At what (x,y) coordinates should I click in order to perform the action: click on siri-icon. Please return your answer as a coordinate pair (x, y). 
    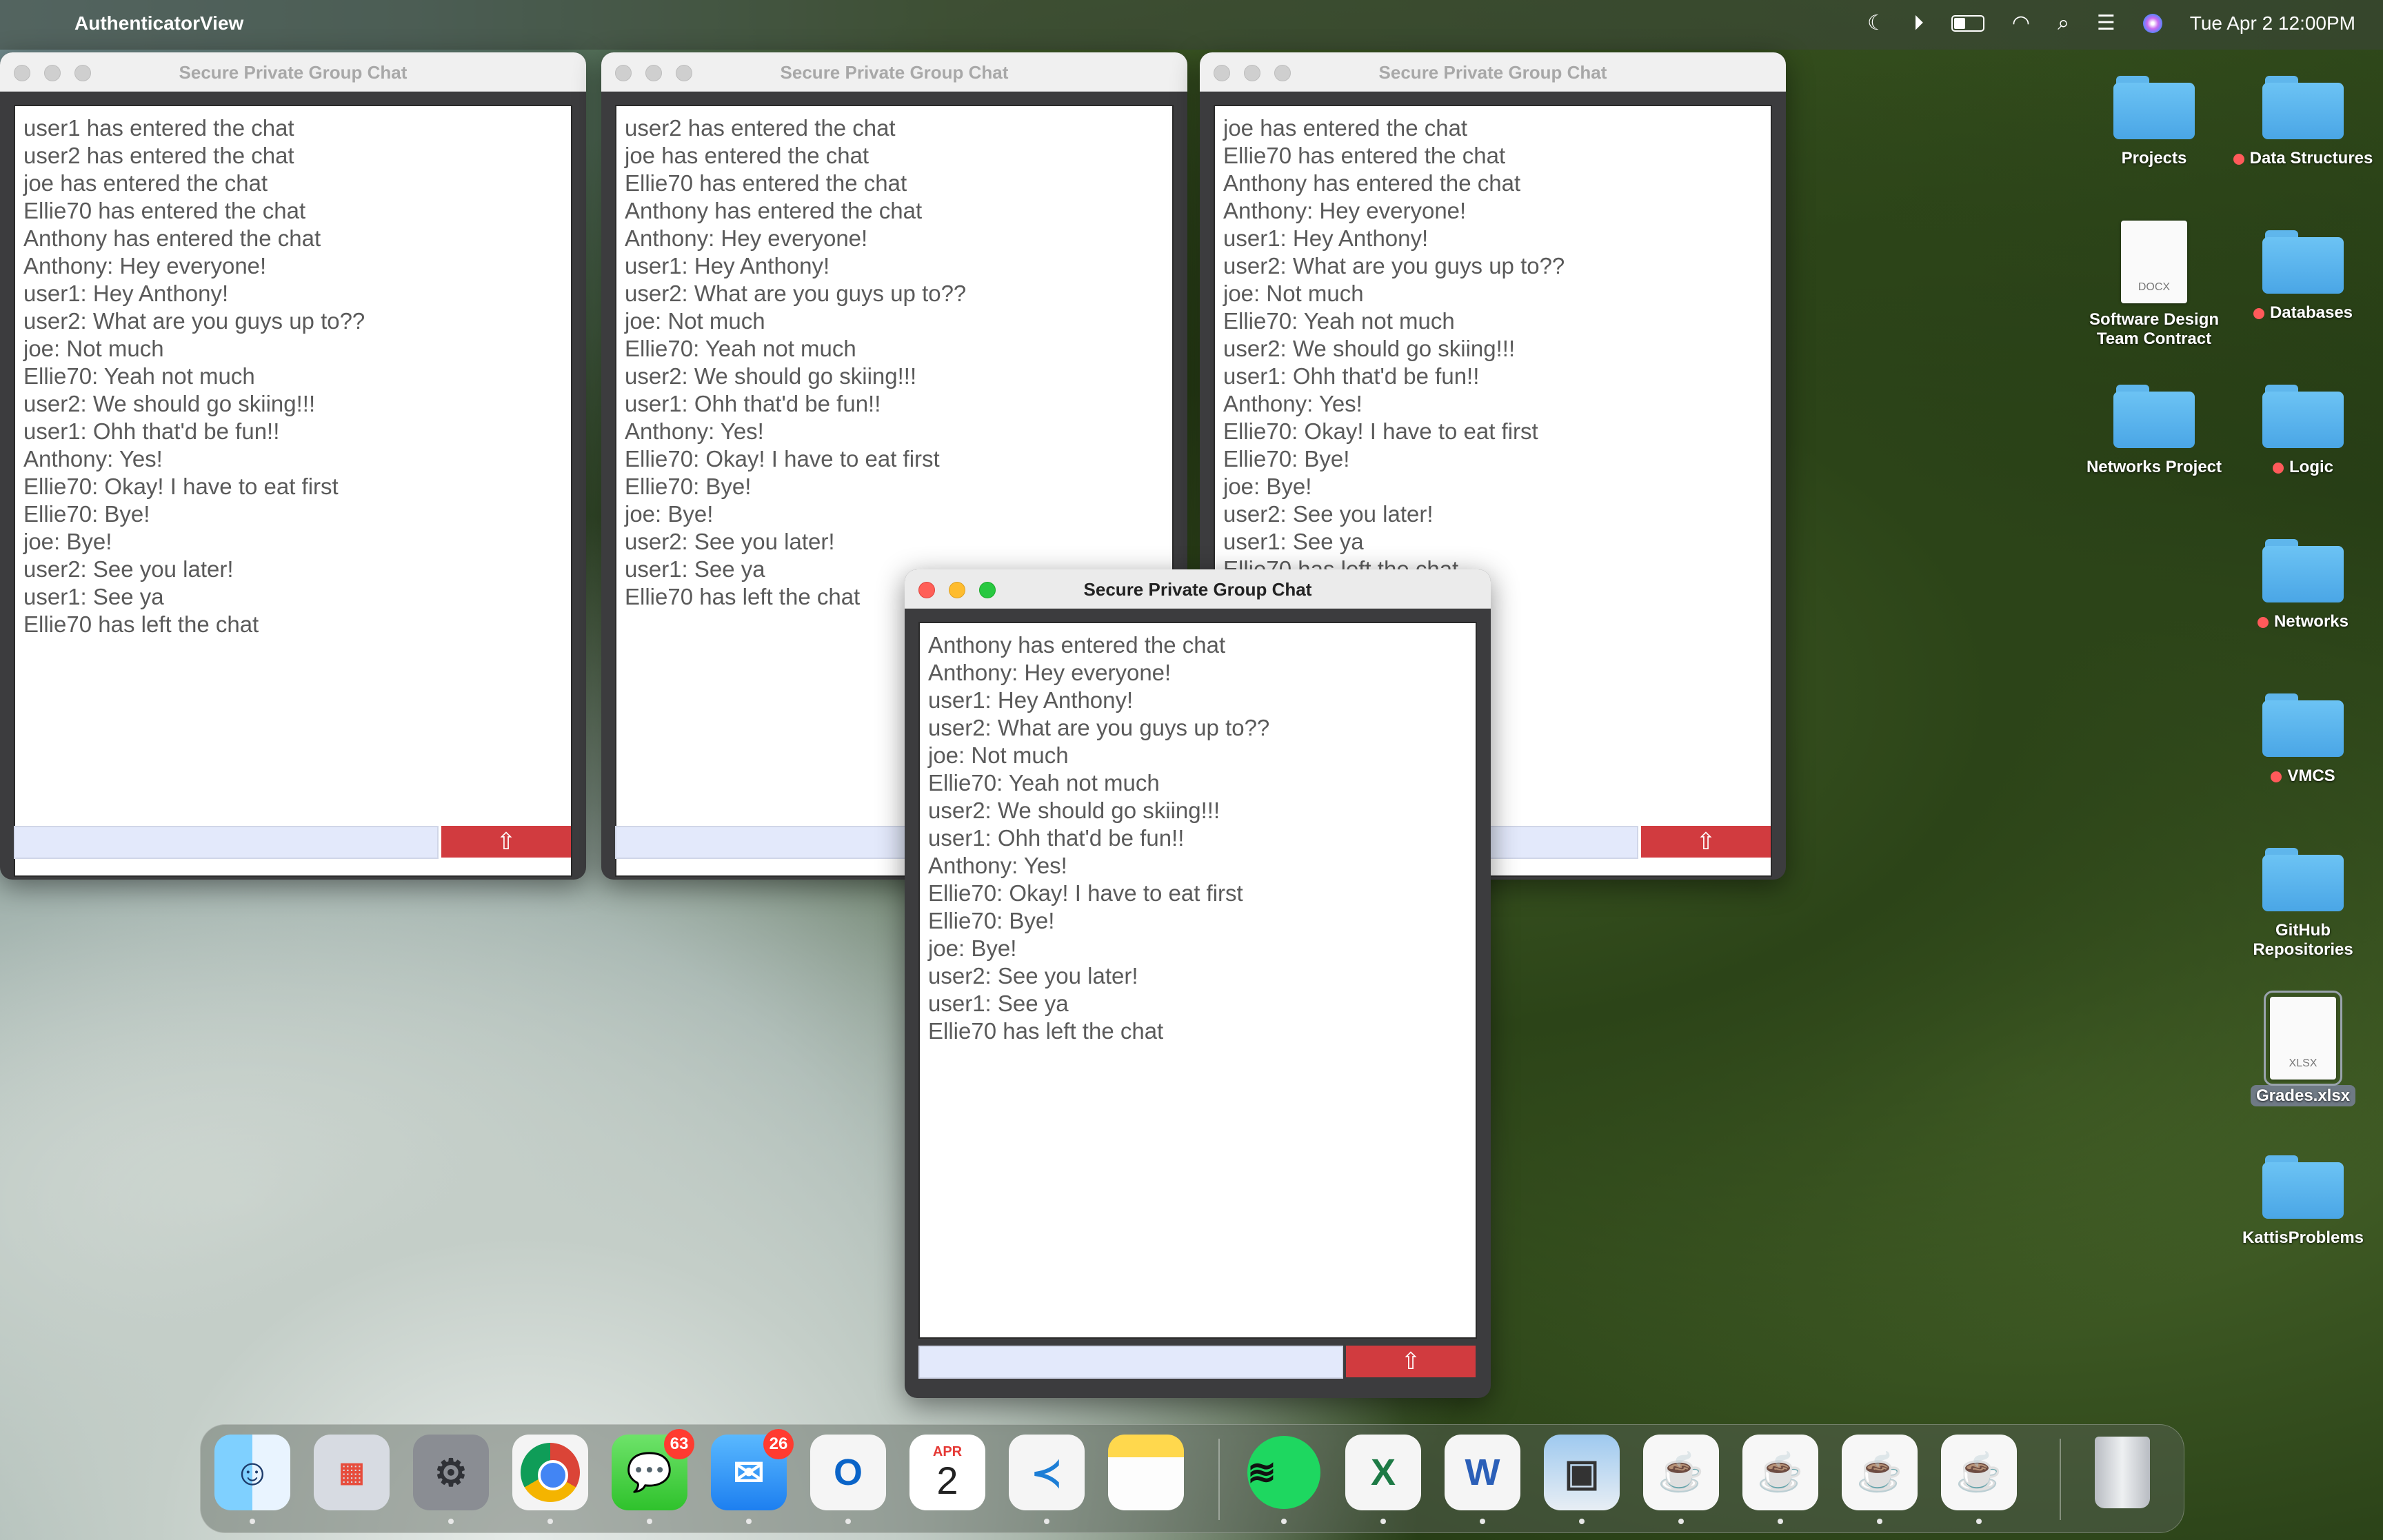
    Looking at the image, I should click on (2152, 23).